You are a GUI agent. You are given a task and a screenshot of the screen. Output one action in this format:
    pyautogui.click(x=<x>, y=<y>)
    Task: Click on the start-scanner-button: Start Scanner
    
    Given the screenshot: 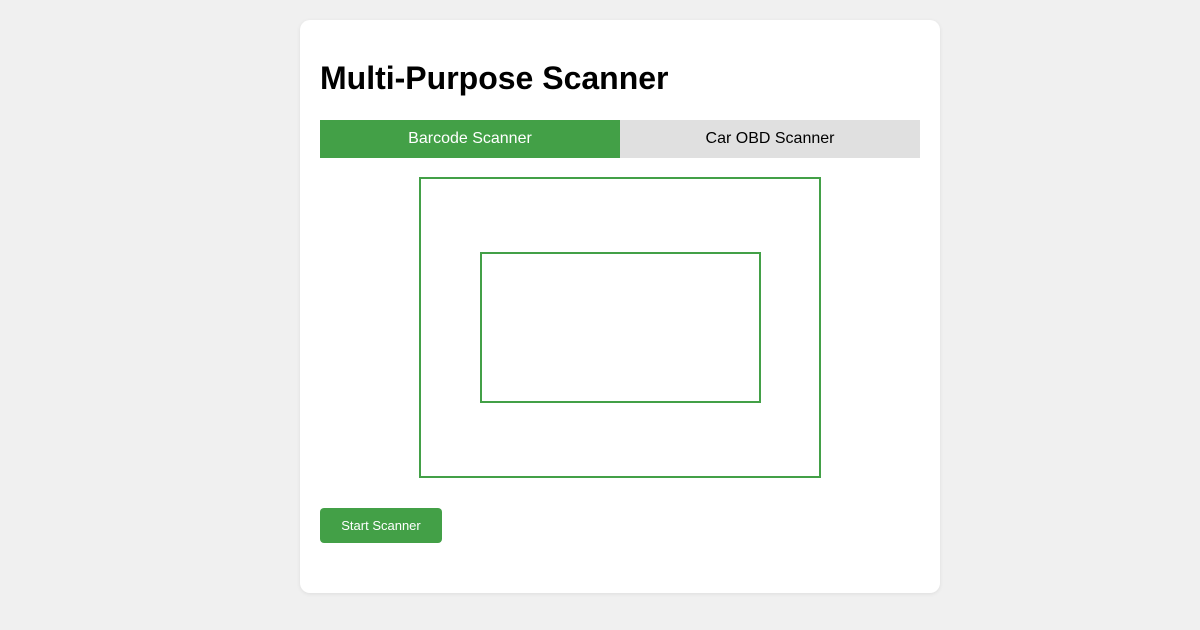 What is the action you would take?
    pyautogui.click(x=381, y=525)
    